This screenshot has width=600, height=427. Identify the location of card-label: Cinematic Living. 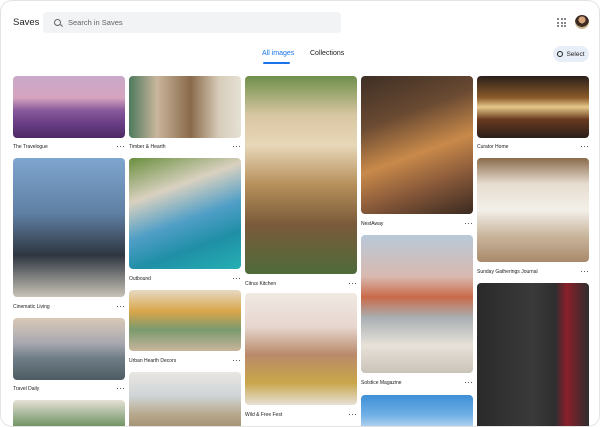
(31, 307).